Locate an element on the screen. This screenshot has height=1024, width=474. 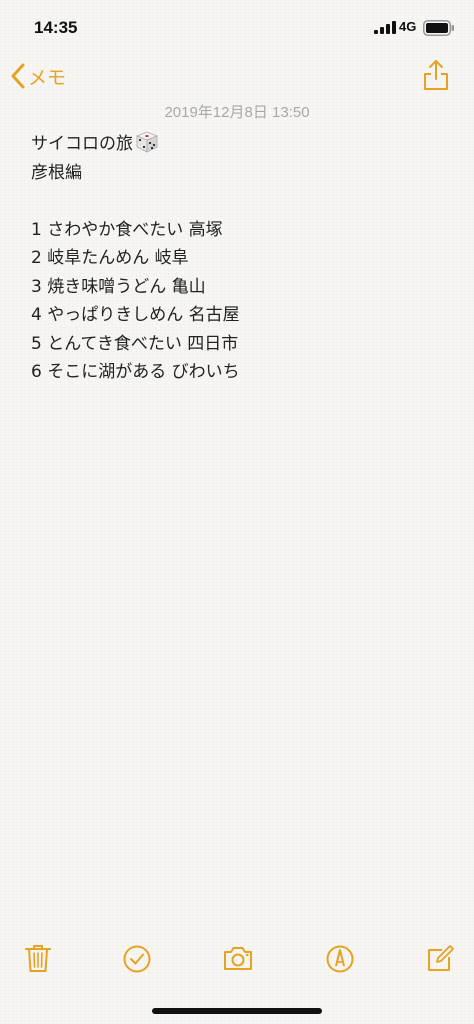
note-line: 1 さわやか食べたい 高塚 is located at coordinates (127, 229).